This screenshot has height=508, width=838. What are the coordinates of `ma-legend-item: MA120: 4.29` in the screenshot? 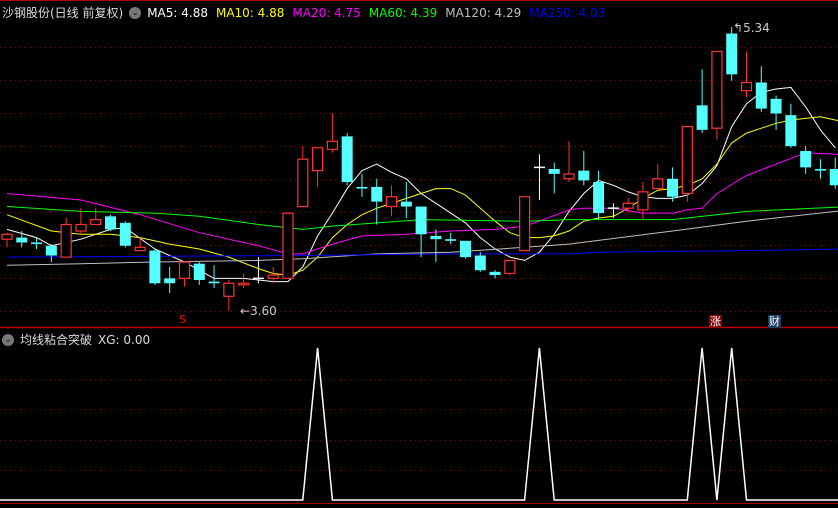 It's located at (483, 12).